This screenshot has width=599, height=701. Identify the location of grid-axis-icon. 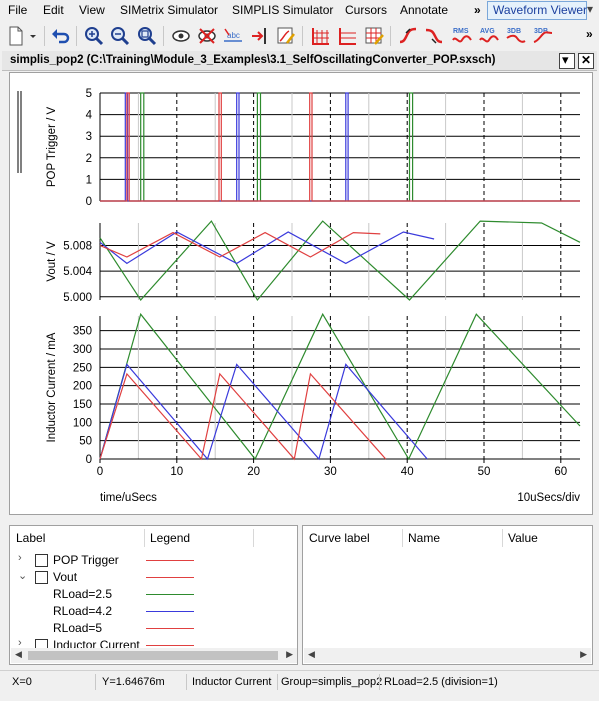
(347, 36).